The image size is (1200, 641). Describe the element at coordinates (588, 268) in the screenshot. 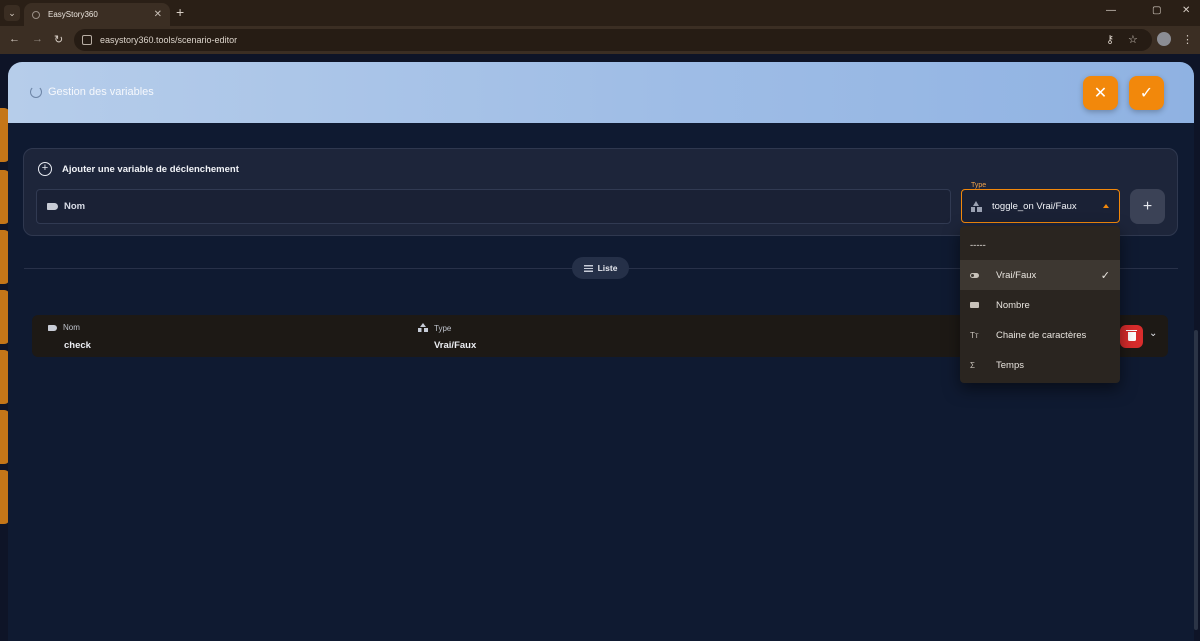

I see `list-icon` at that location.